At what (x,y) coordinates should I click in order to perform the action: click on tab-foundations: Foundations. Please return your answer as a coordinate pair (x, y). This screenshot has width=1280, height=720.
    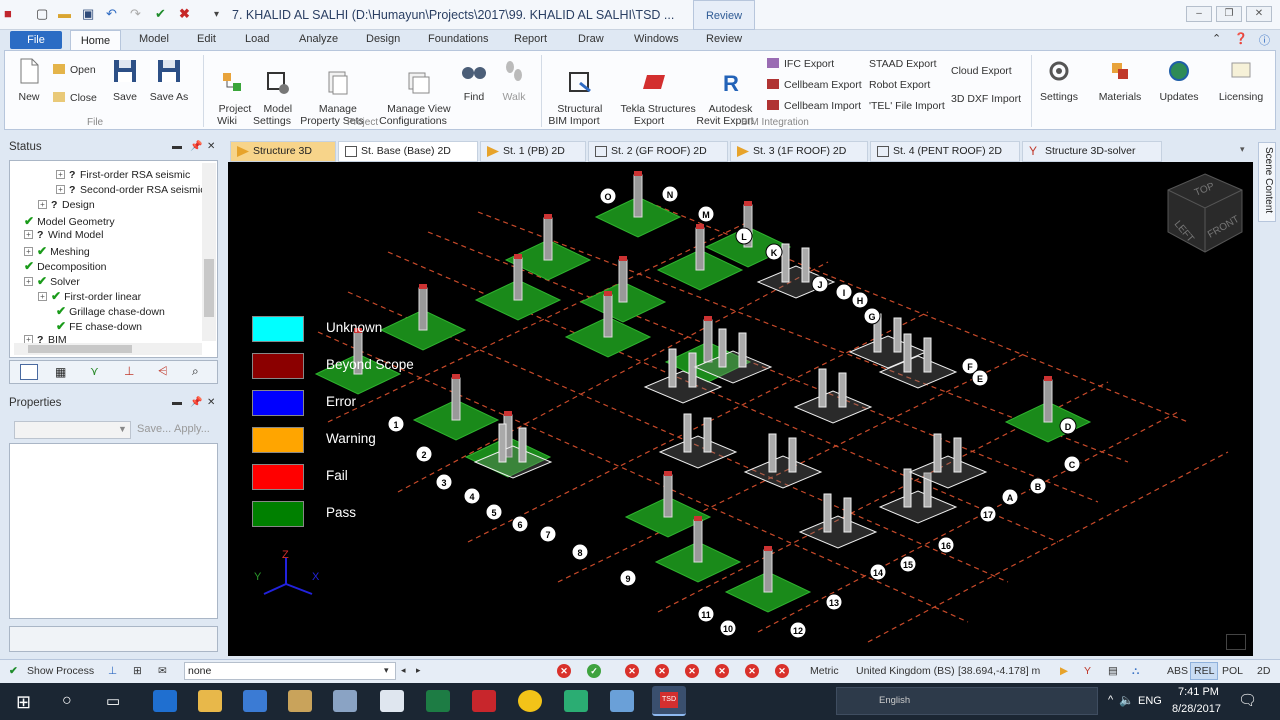
    Looking at the image, I should click on (458, 39).